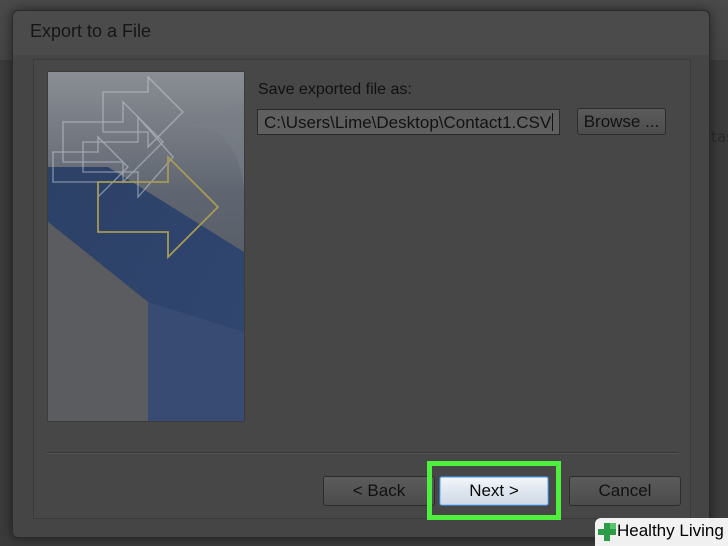 This screenshot has width=728, height=546. Describe the element at coordinates (335, 89) in the screenshot. I see `save-as-label: Save exported file as:` at that location.